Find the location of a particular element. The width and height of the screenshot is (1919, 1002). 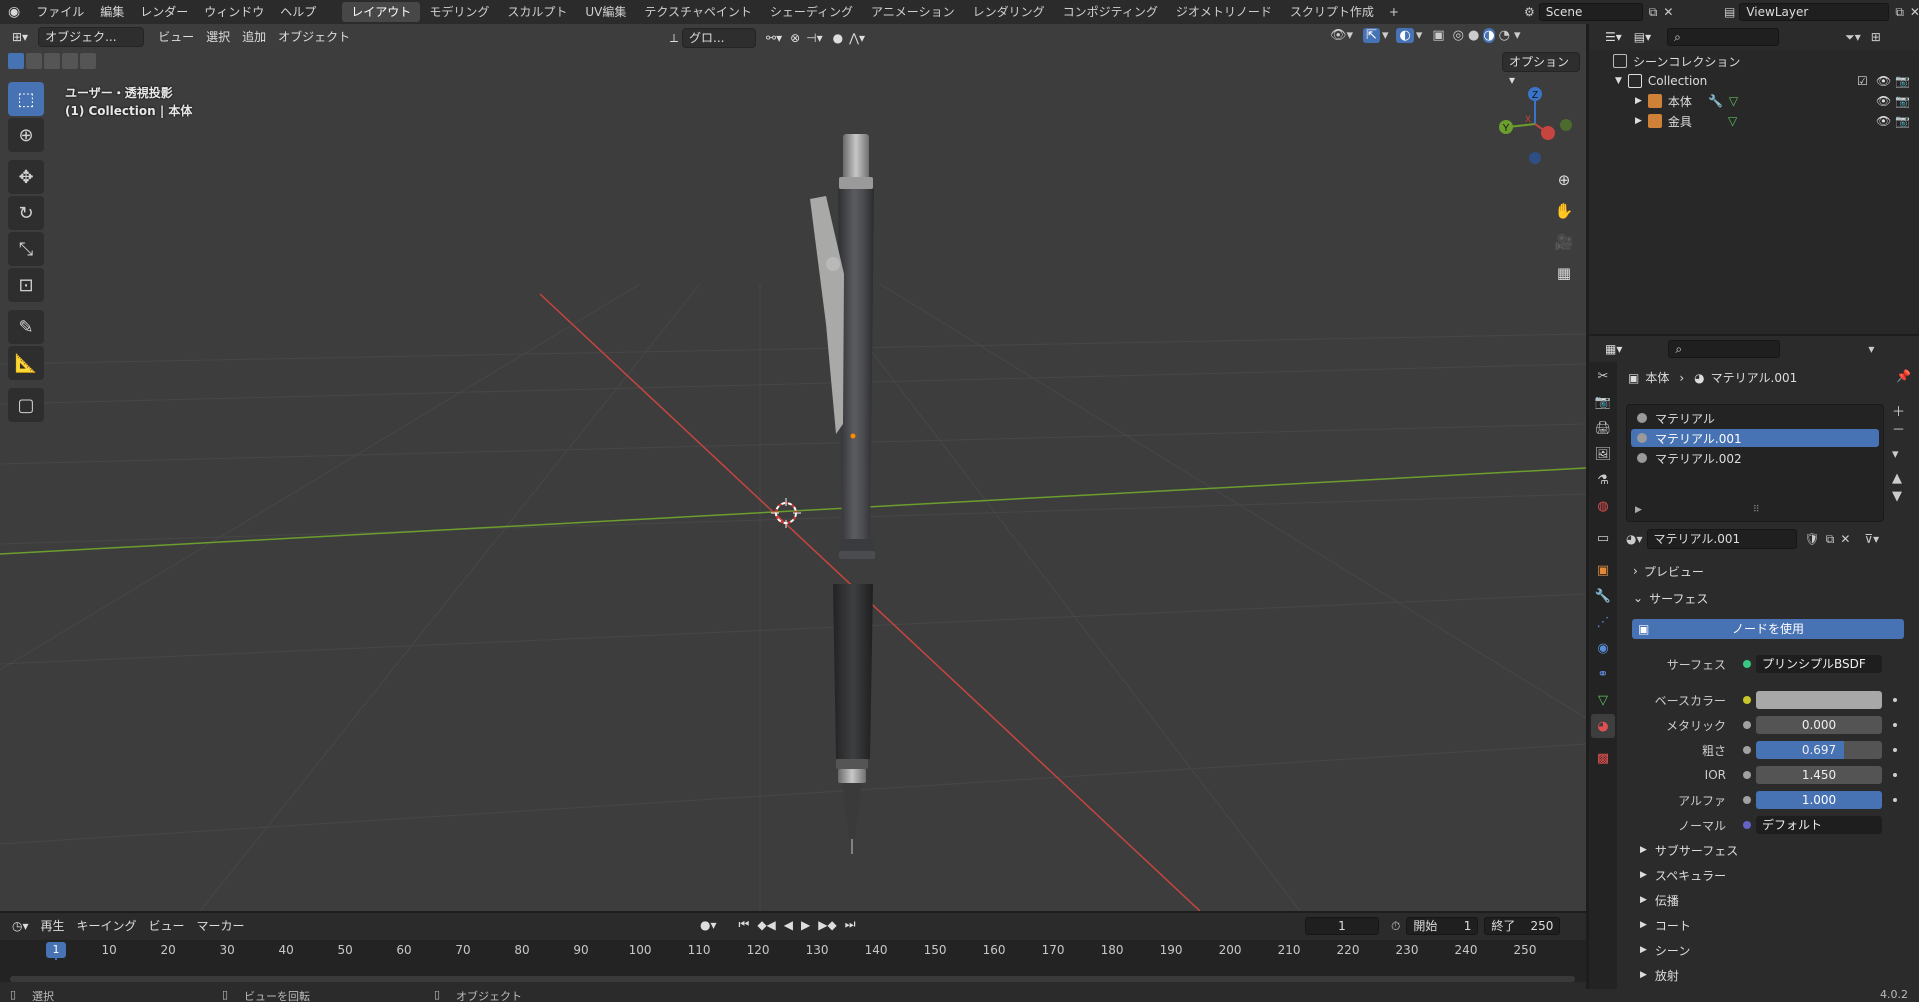

link-type-icon: ⊽▾ is located at coordinates (1871, 539).